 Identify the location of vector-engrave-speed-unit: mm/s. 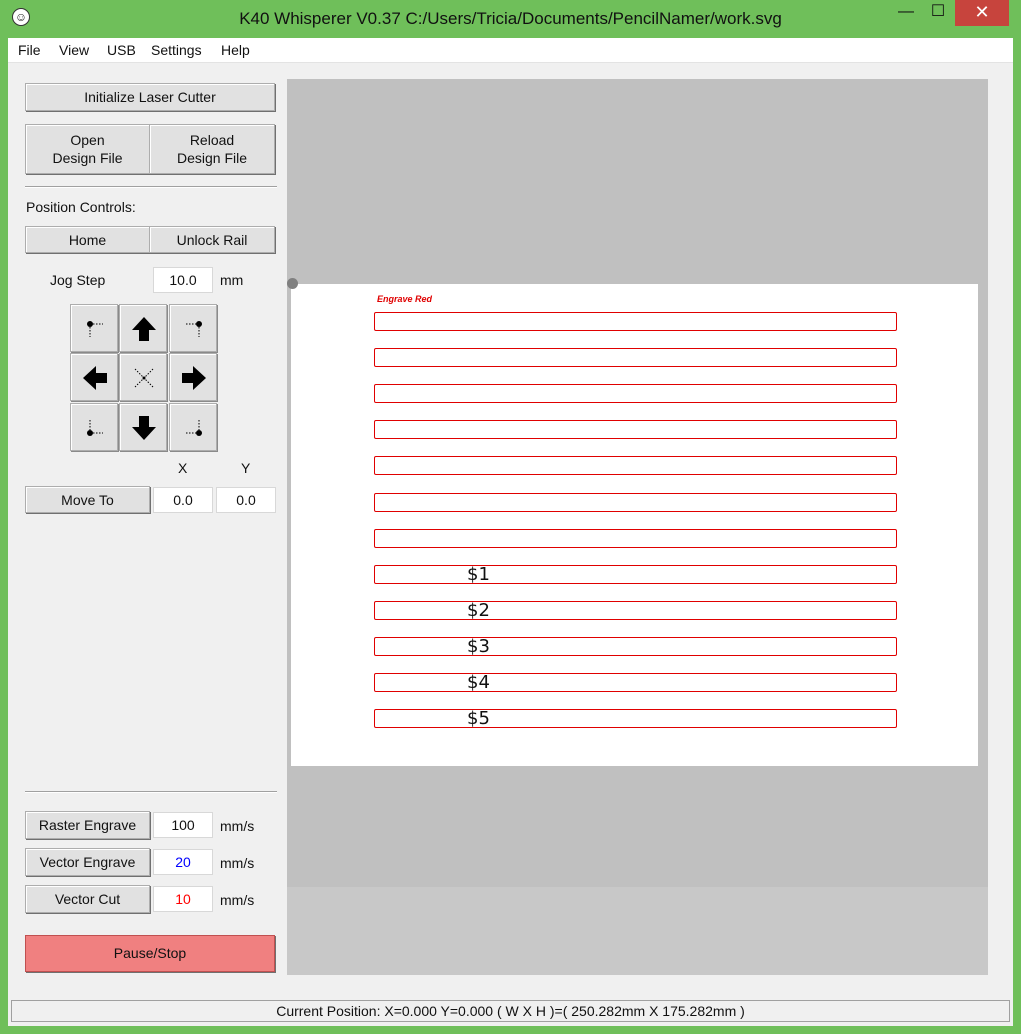
(237, 863).